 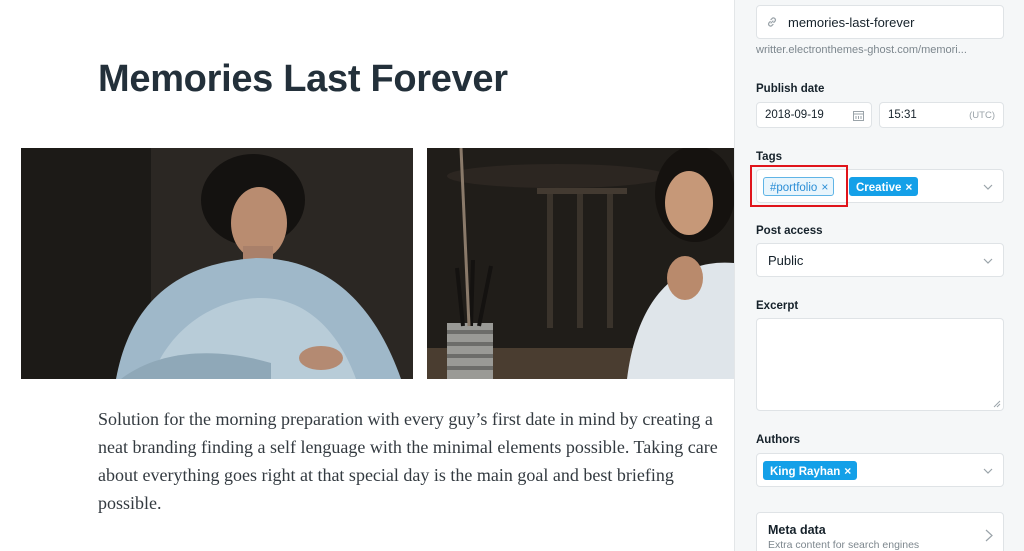 What do you see at coordinates (789, 231) in the screenshot?
I see `post-access-label: Post access` at bounding box center [789, 231].